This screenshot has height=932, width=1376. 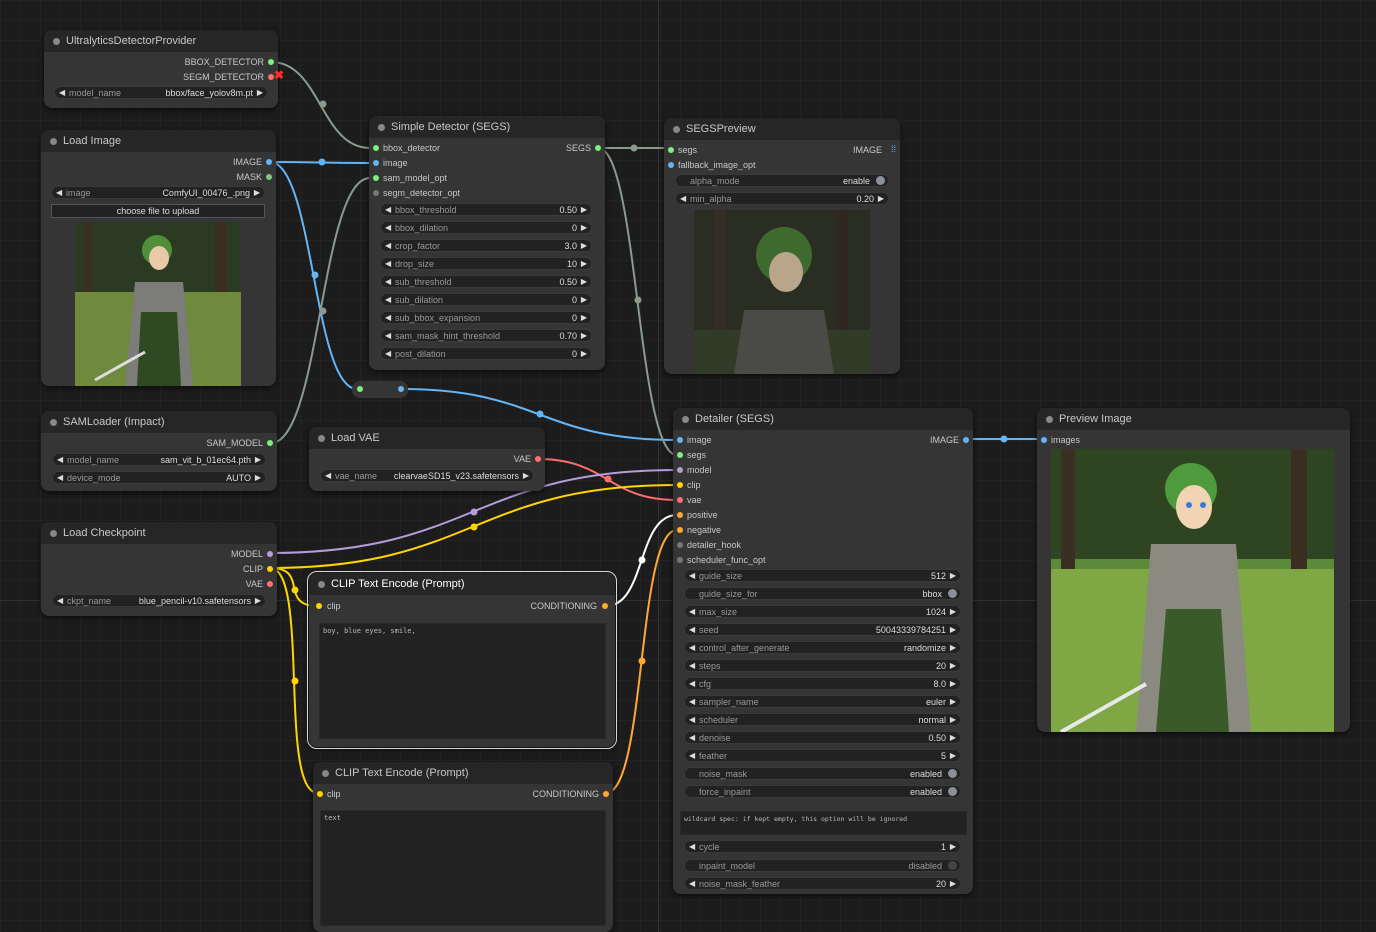 I want to click on widget-drop-size: ◀ drop_size 10 ▶, so click(x=486, y=263).